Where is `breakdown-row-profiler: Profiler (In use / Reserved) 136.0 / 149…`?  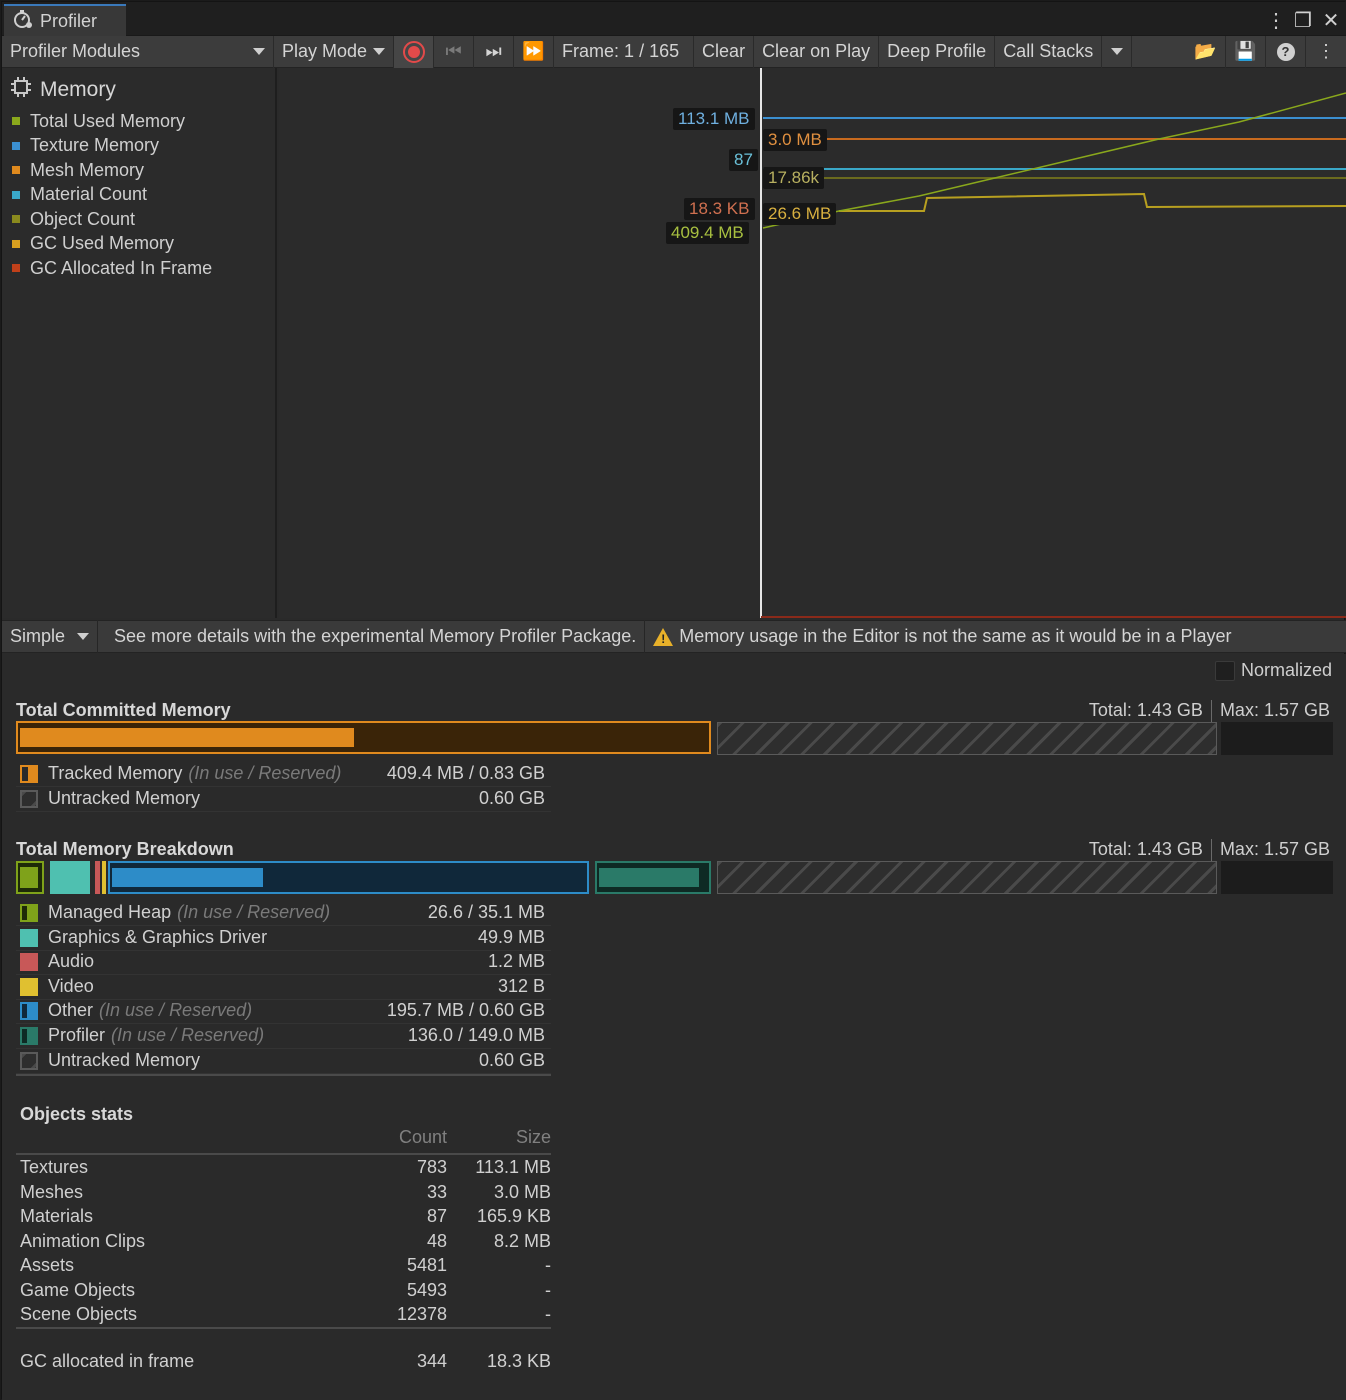 breakdown-row-profiler: Profiler (In use / Reserved) 136.0 / 149… is located at coordinates (283, 1036).